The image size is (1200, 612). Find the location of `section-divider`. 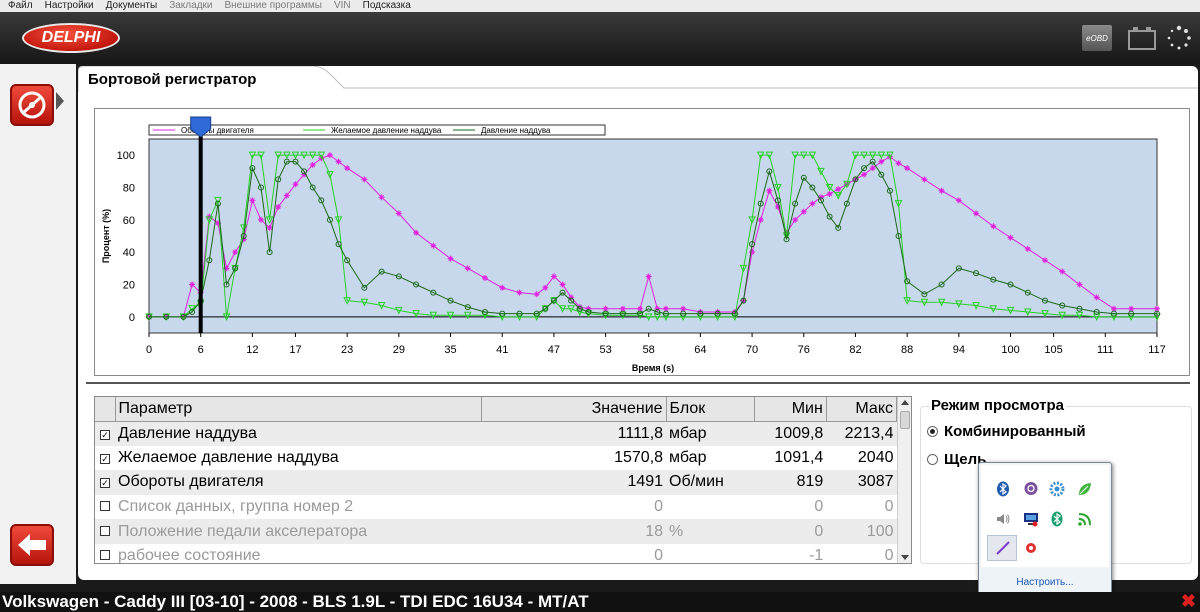

section-divider is located at coordinates (638, 383).